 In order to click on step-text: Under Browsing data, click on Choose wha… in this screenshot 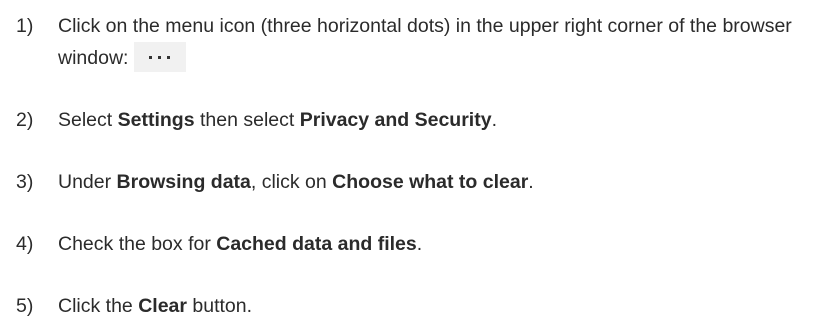, I will do `click(439, 182)`.